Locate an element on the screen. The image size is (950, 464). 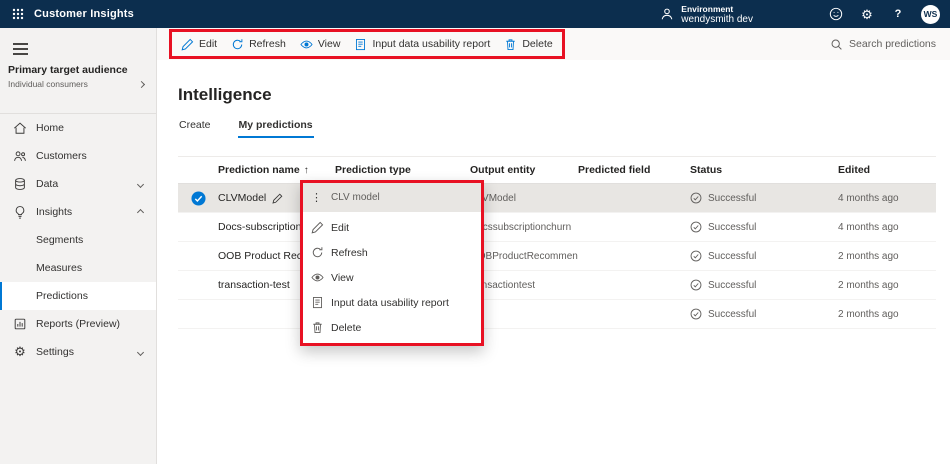
column-header-prediction-type: Prediction type is located at coordinates (402, 170).